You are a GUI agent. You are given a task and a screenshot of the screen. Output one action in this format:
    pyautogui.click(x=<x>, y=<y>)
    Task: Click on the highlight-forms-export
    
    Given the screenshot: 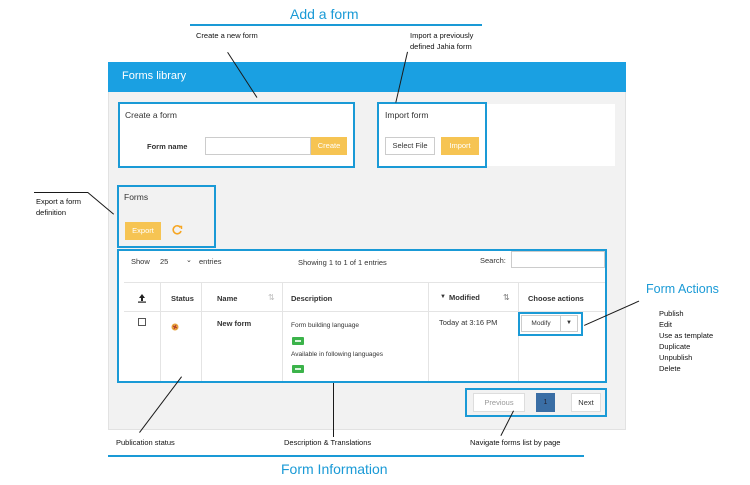 What is the action you would take?
    pyautogui.click(x=166, y=216)
    